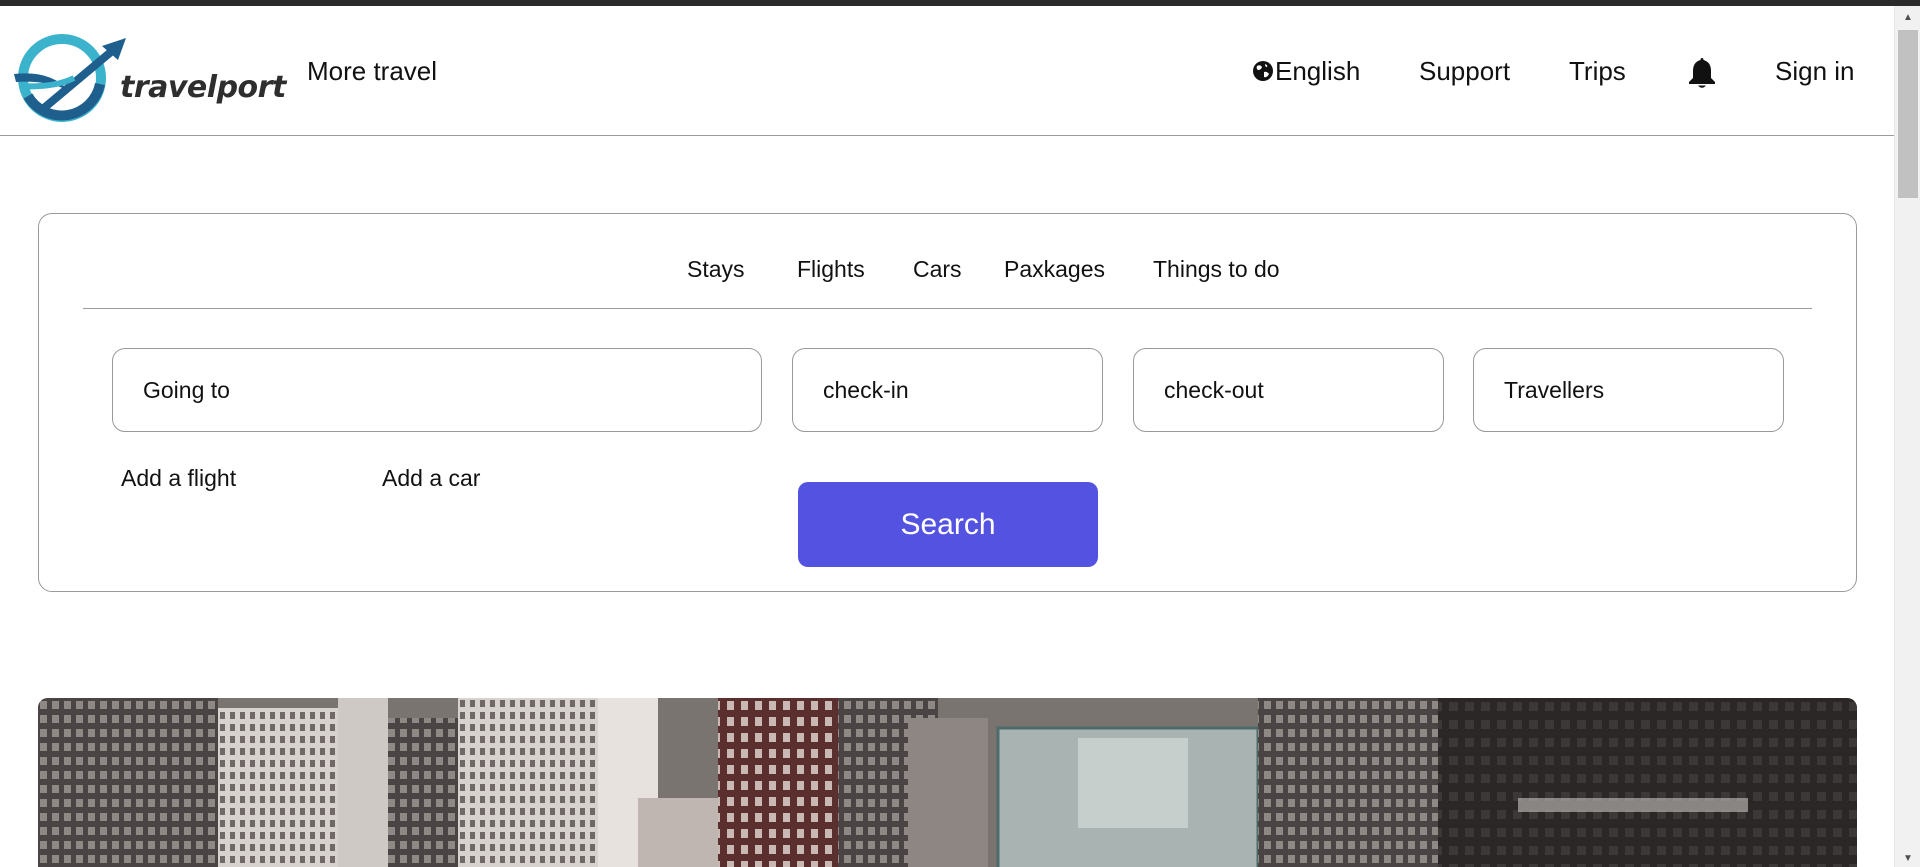 The height and width of the screenshot is (867, 1920). Describe the element at coordinates (431, 478) in the screenshot. I see `add-car-link: Add a car` at that location.